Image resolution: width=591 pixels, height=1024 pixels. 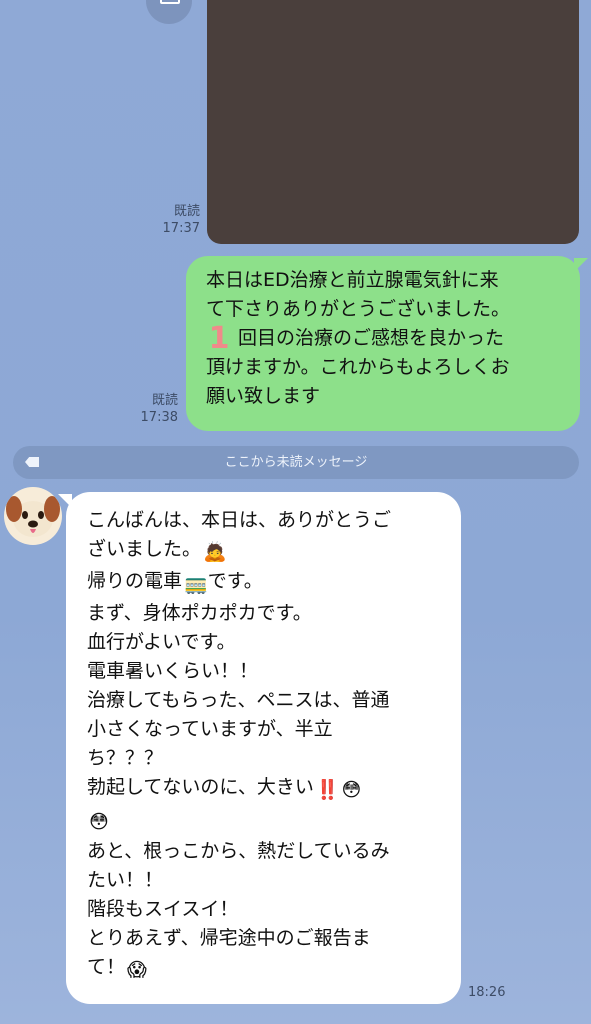 I want to click on message-line: 血行がよいです。, so click(x=161, y=642).